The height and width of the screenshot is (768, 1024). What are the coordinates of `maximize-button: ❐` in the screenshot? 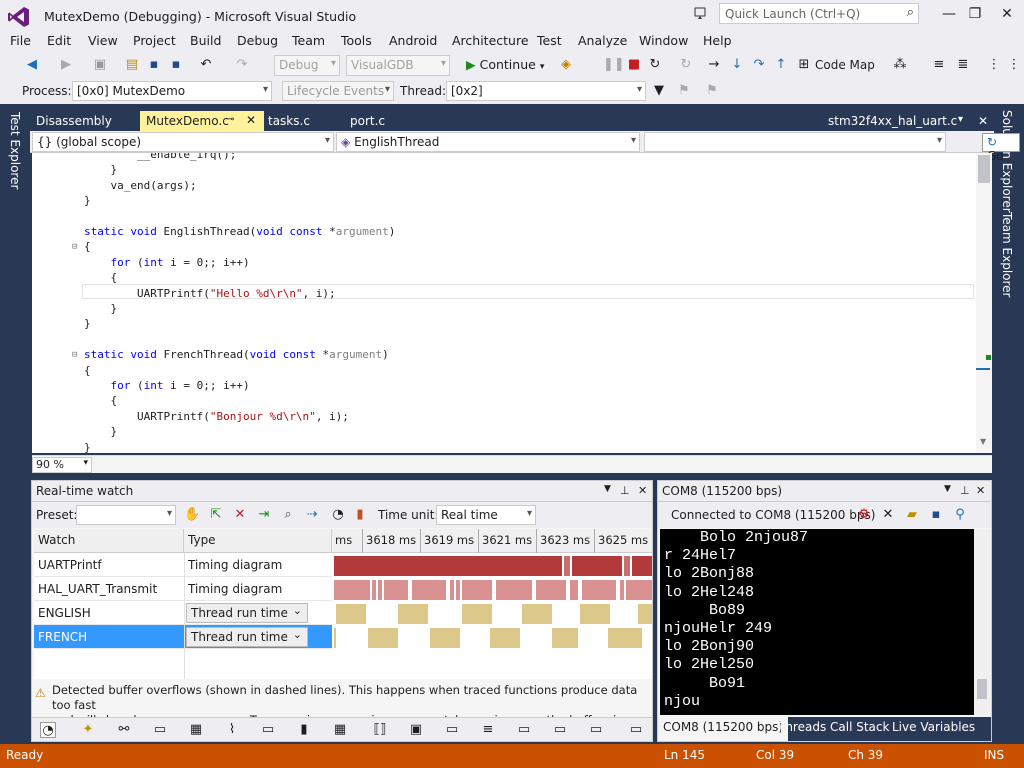 It's located at (975, 14).